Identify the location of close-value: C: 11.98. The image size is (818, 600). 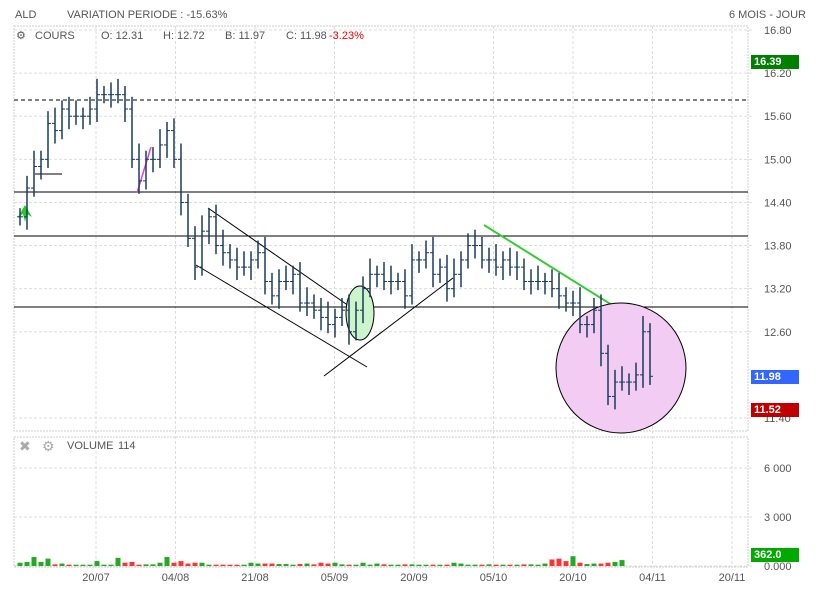
(306, 36).